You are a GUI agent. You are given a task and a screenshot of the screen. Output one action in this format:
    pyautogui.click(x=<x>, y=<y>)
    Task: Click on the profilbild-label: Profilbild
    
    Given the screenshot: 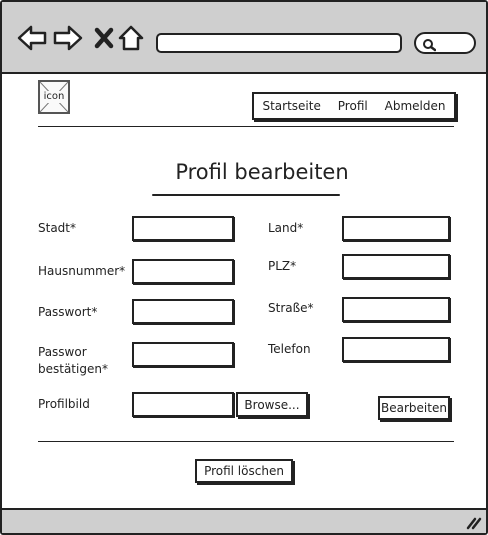 What is the action you would take?
    pyautogui.click(x=64, y=404)
    